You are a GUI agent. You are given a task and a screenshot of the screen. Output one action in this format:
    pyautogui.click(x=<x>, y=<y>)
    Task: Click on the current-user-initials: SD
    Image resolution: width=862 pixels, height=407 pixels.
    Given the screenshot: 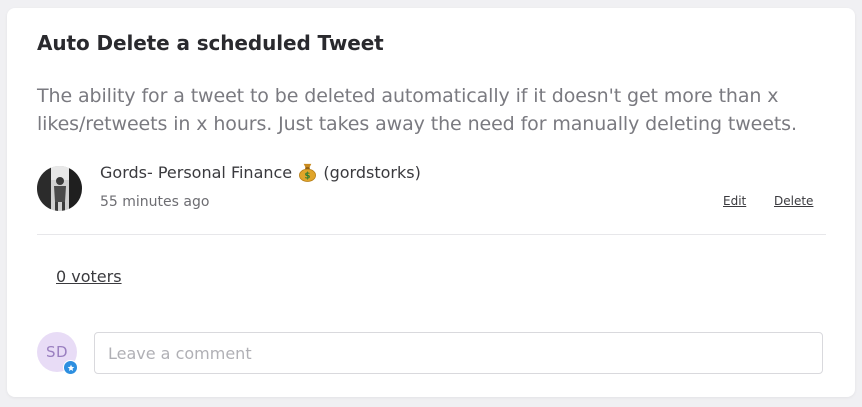 What is the action you would take?
    pyautogui.click(x=57, y=352)
    